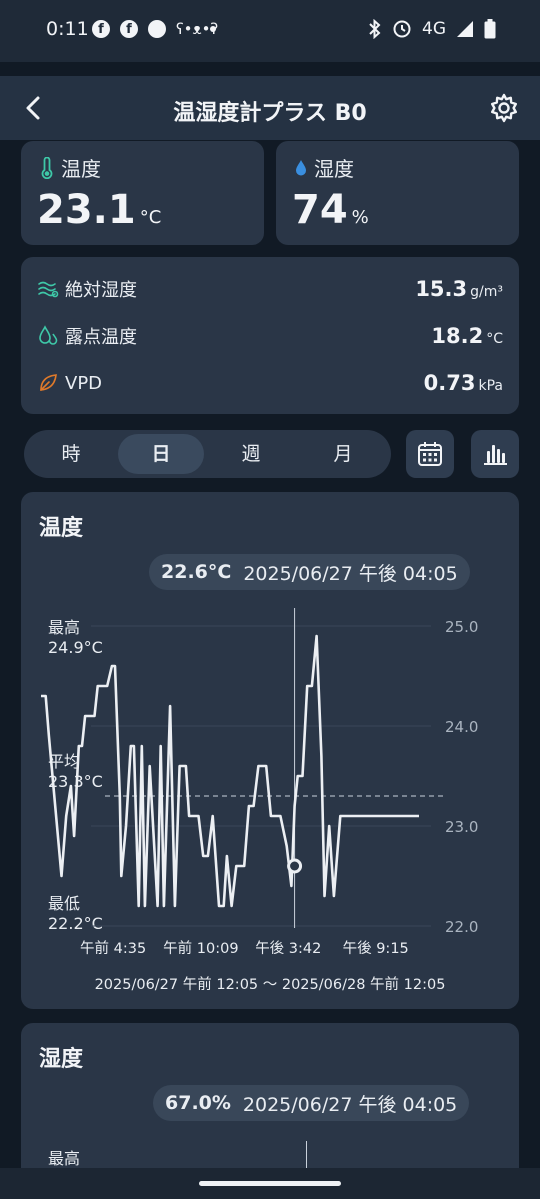 The height and width of the screenshot is (1199, 540). I want to click on tab-day: 日, so click(161, 454).